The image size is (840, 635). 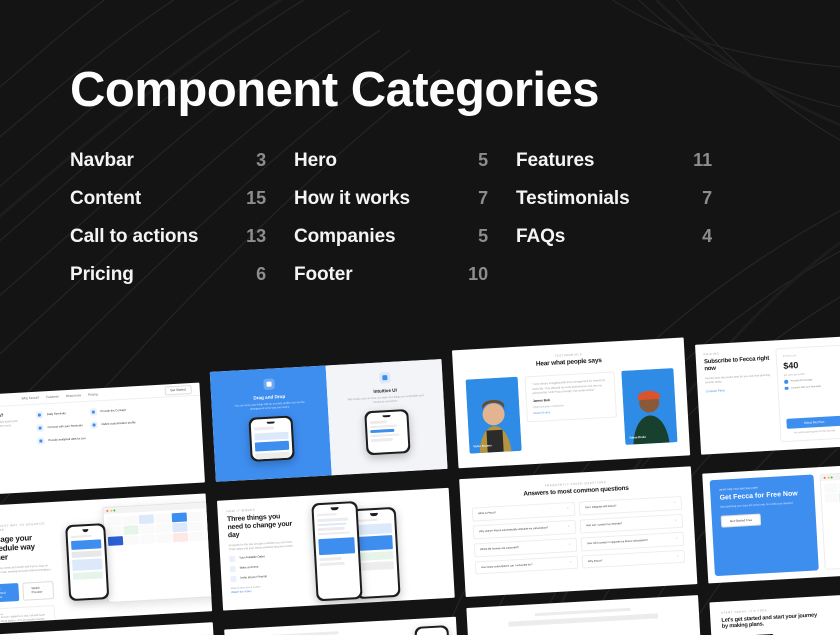 I want to click on users-icon, so click(x=233, y=579).